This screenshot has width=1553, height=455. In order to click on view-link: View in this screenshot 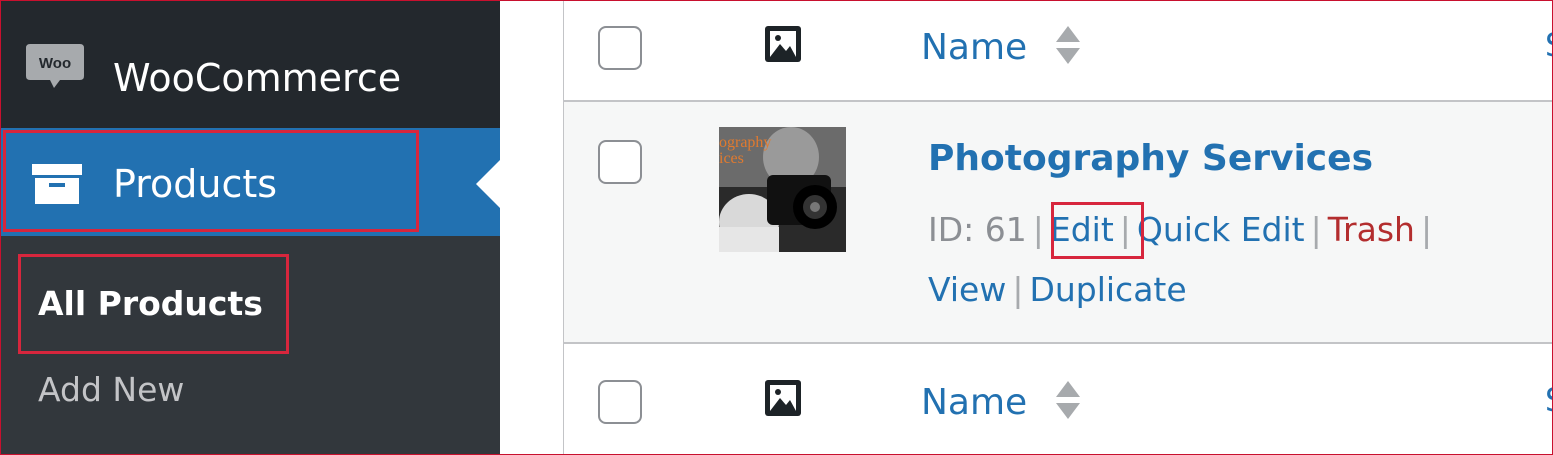, I will do `click(967, 289)`.